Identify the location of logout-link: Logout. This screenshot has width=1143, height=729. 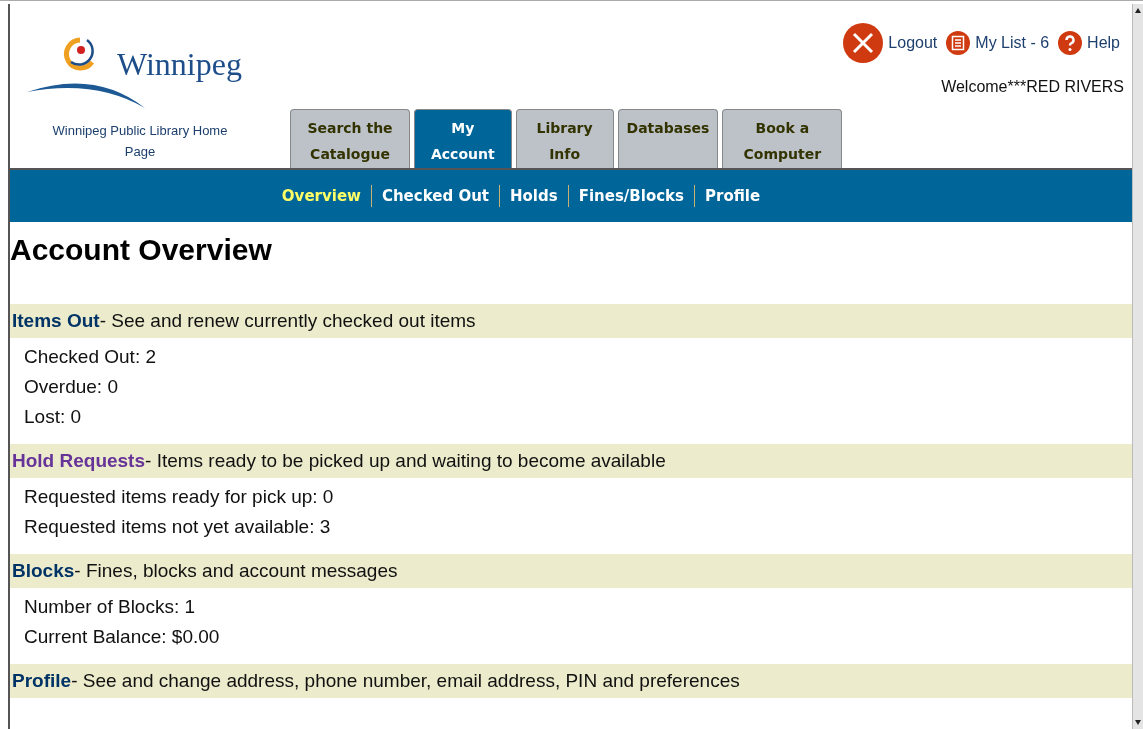
(913, 43).